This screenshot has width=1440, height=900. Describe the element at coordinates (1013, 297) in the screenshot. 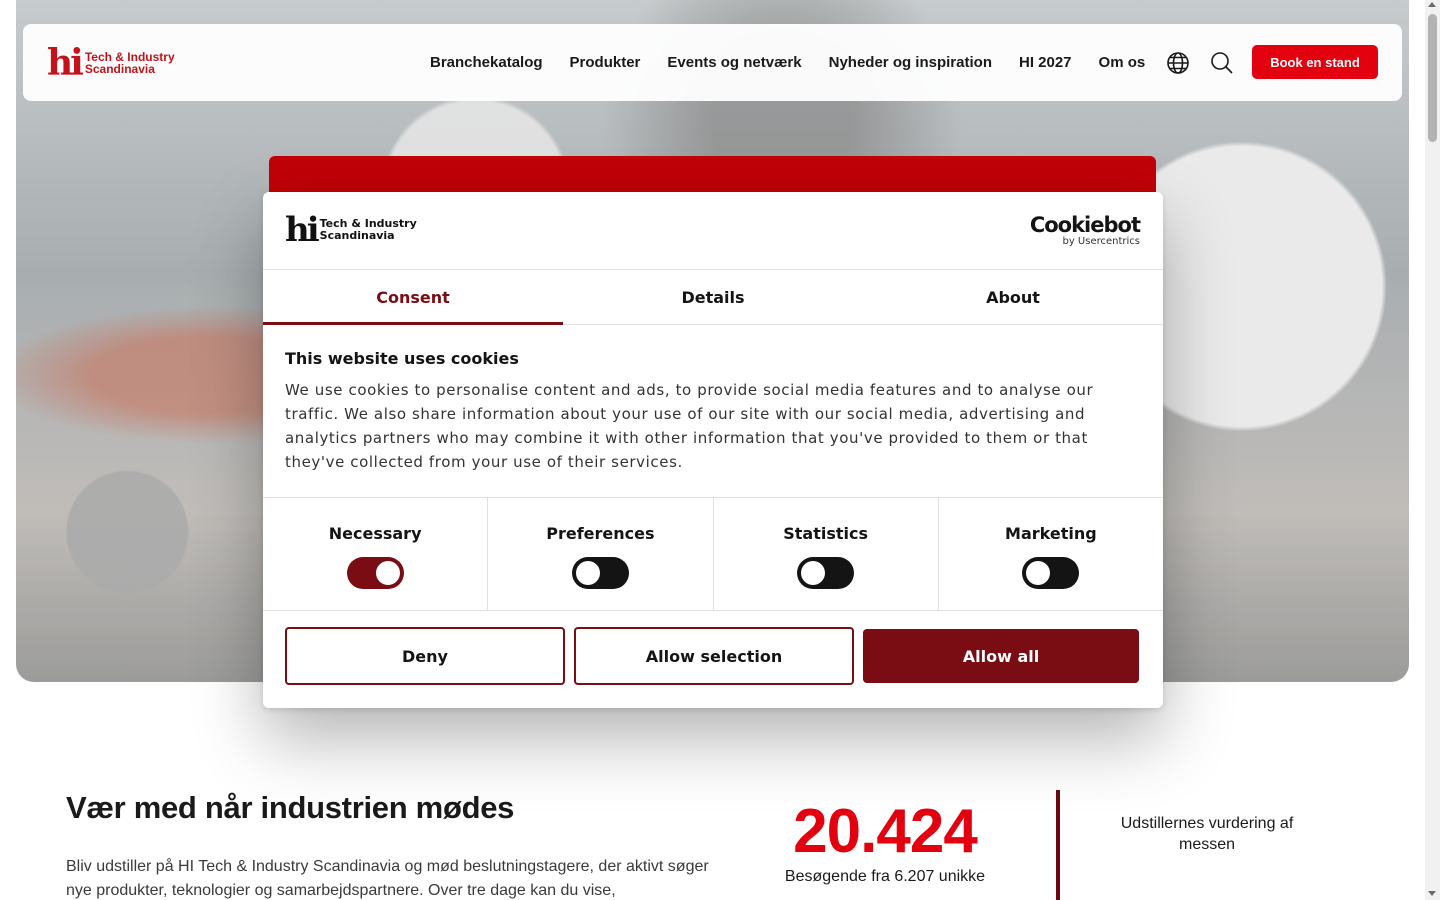

I see `tab-about: About` at that location.